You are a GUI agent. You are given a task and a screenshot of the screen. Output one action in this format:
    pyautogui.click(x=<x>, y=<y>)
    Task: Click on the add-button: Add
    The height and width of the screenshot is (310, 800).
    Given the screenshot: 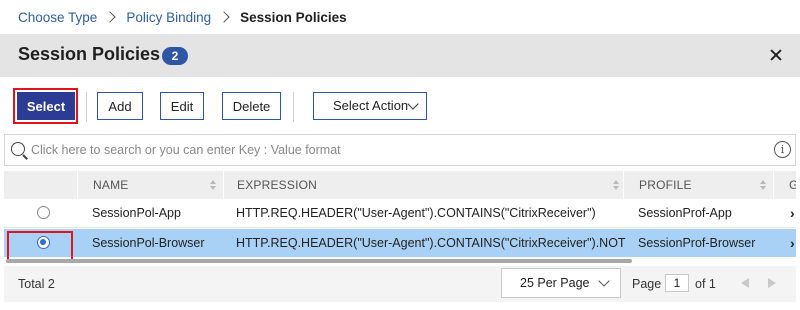 What is the action you would take?
    pyautogui.click(x=120, y=106)
    